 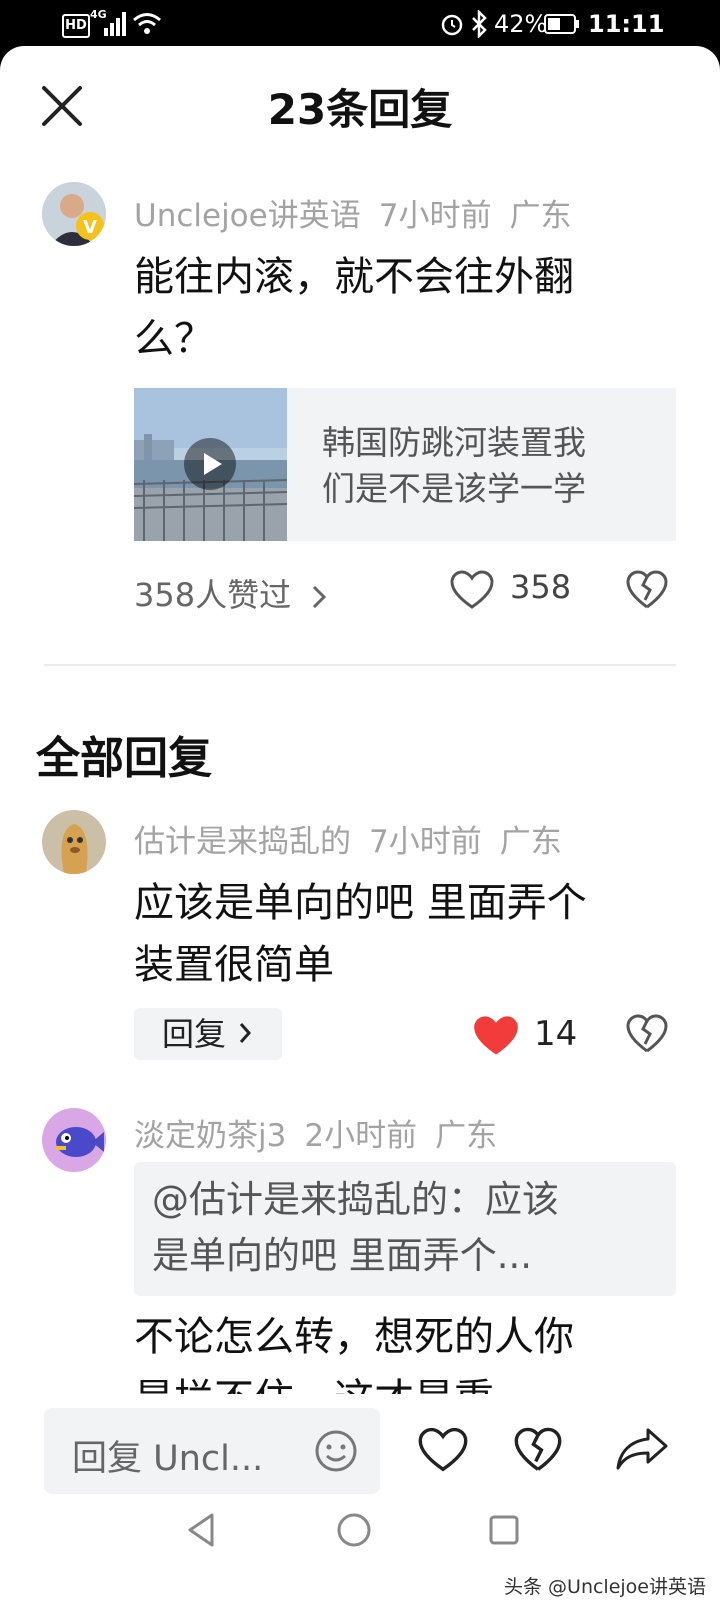 What do you see at coordinates (452, 24) in the screenshot?
I see `alarm-icon` at bounding box center [452, 24].